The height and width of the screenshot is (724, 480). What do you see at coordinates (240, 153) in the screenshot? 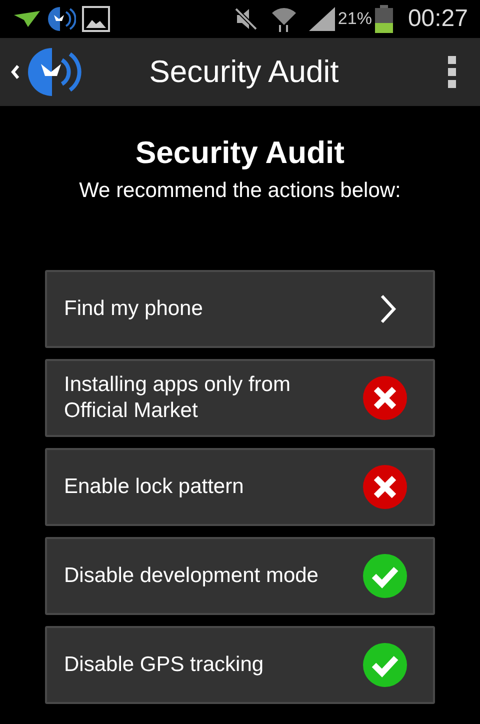
I see `page-heading: Security Audit` at bounding box center [240, 153].